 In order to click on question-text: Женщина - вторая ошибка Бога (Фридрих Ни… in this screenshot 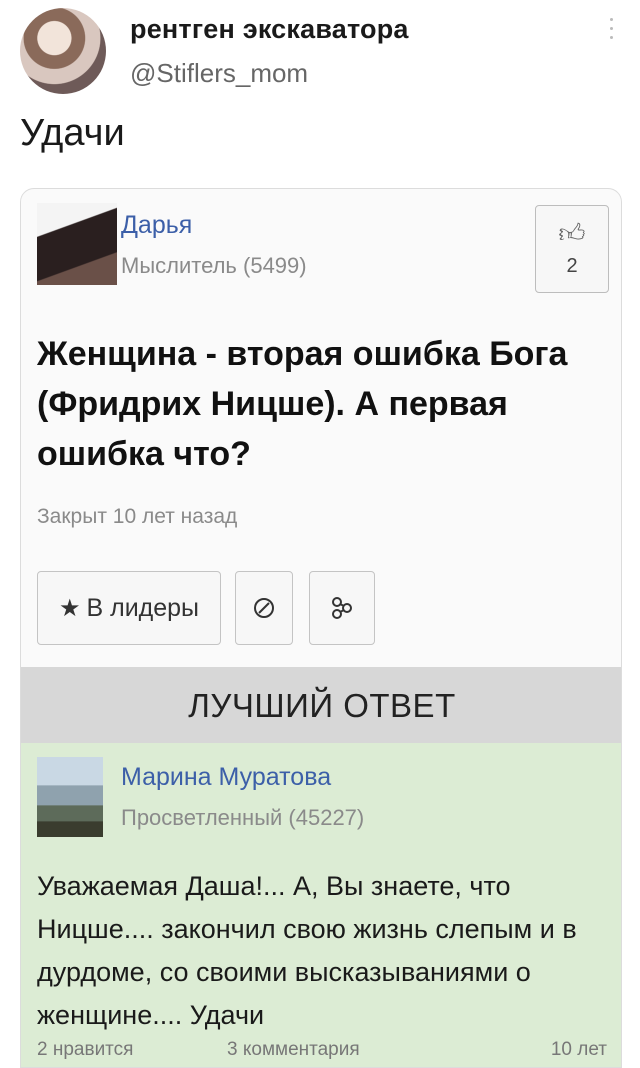, I will do `click(302, 404)`.